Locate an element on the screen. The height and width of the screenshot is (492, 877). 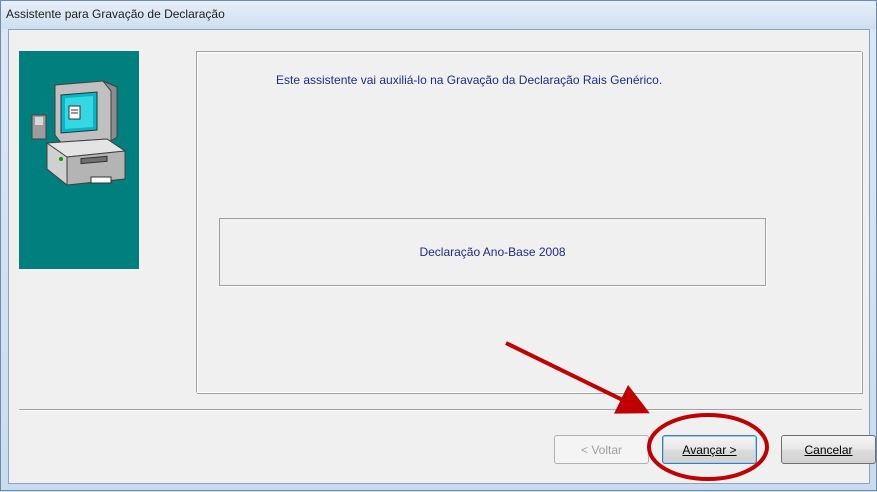
next-button-label: Avançar > is located at coordinates (709, 449).